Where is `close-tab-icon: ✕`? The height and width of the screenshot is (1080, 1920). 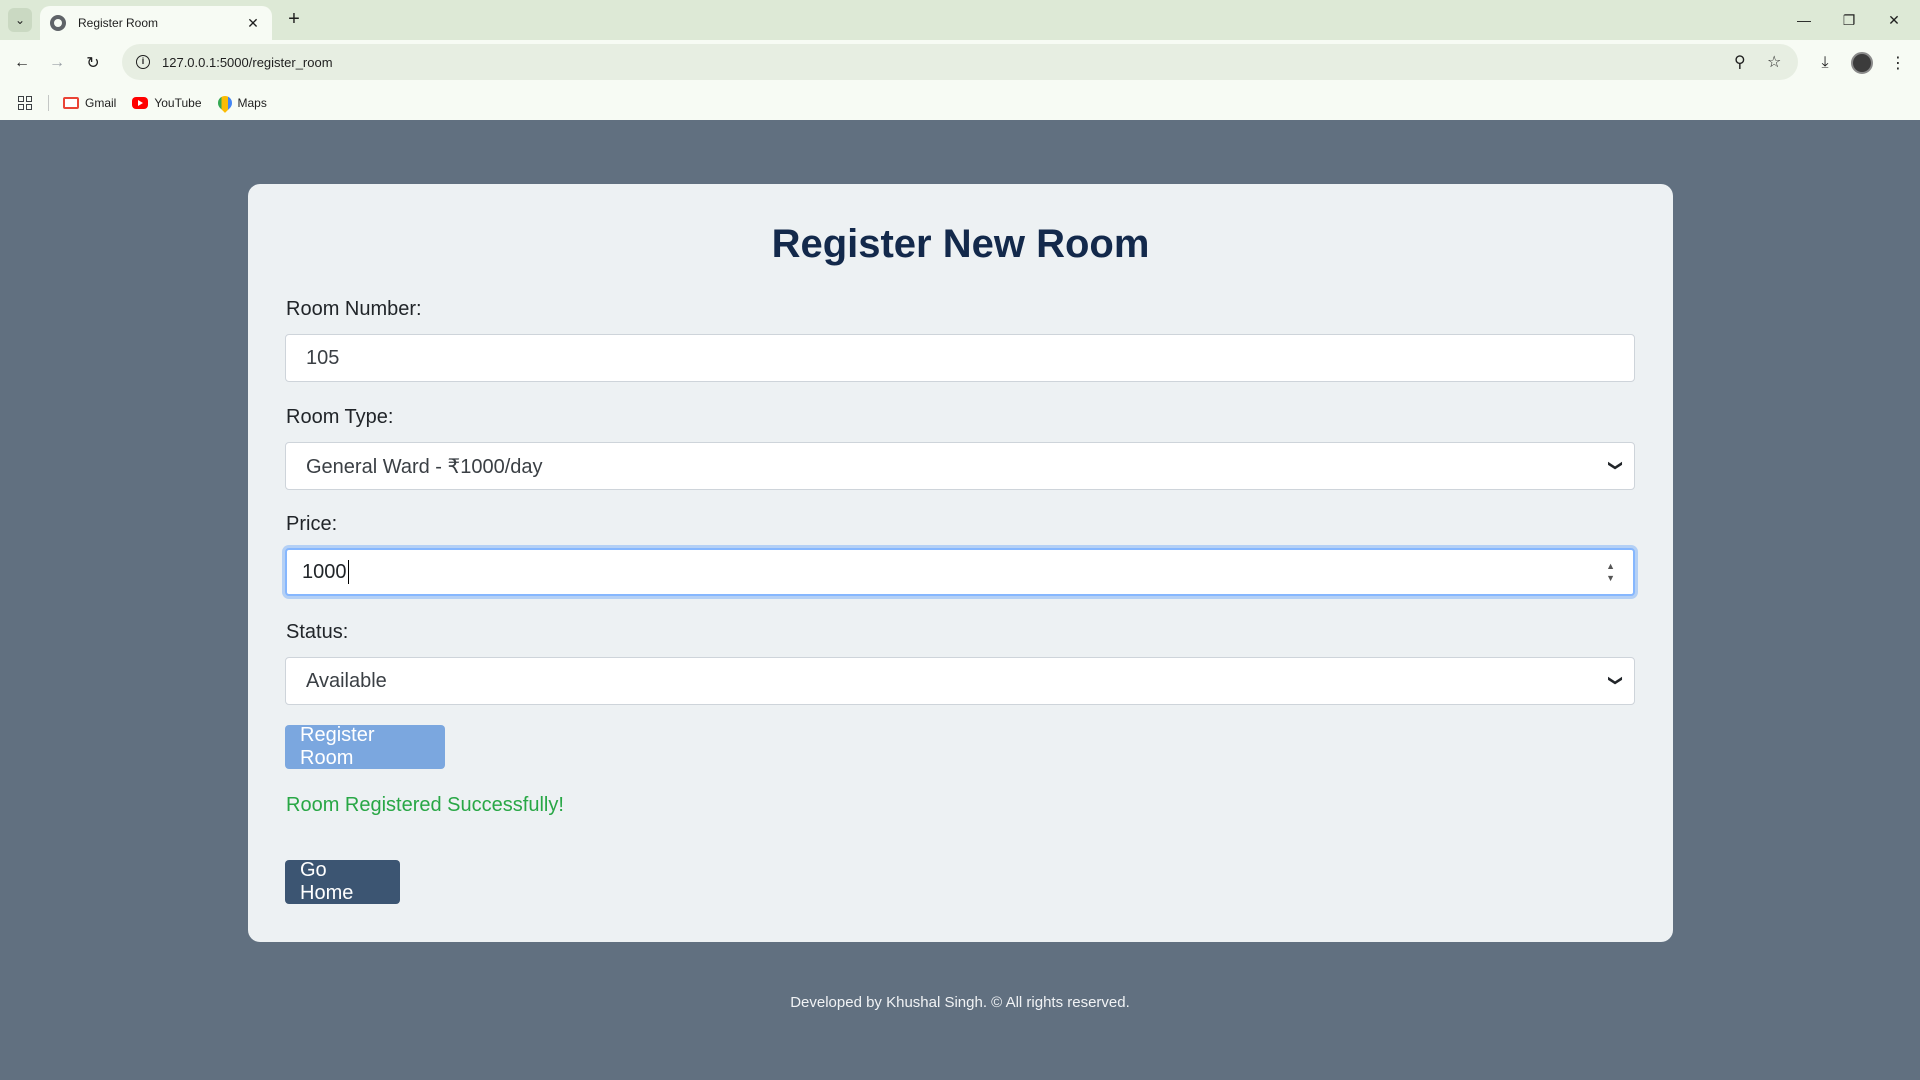
close-tab-icon: ✕ is located at coordinates (253, 23).